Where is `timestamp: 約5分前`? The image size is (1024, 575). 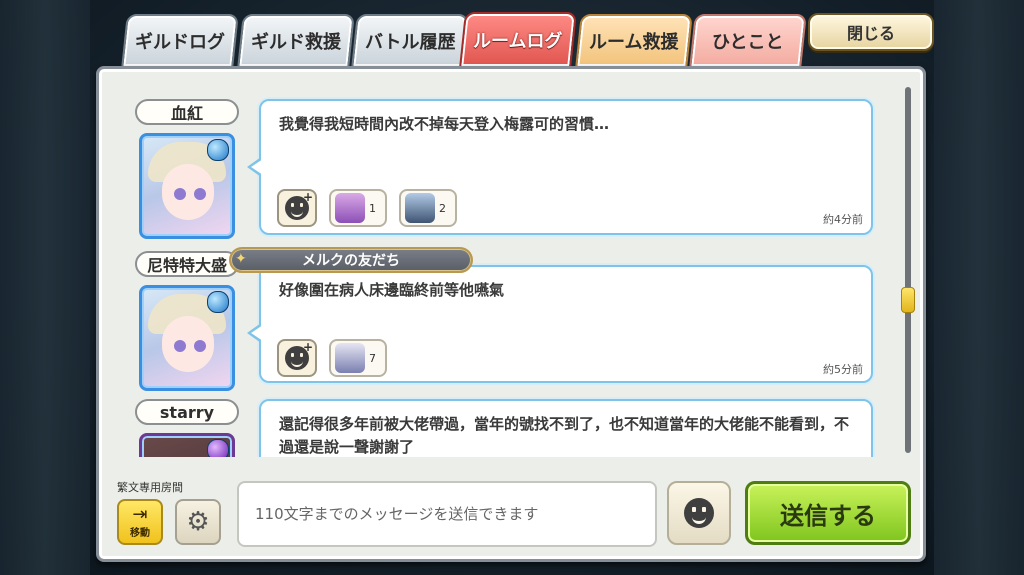 timestamp: 約5分前 is located at coordinates (843, 369).